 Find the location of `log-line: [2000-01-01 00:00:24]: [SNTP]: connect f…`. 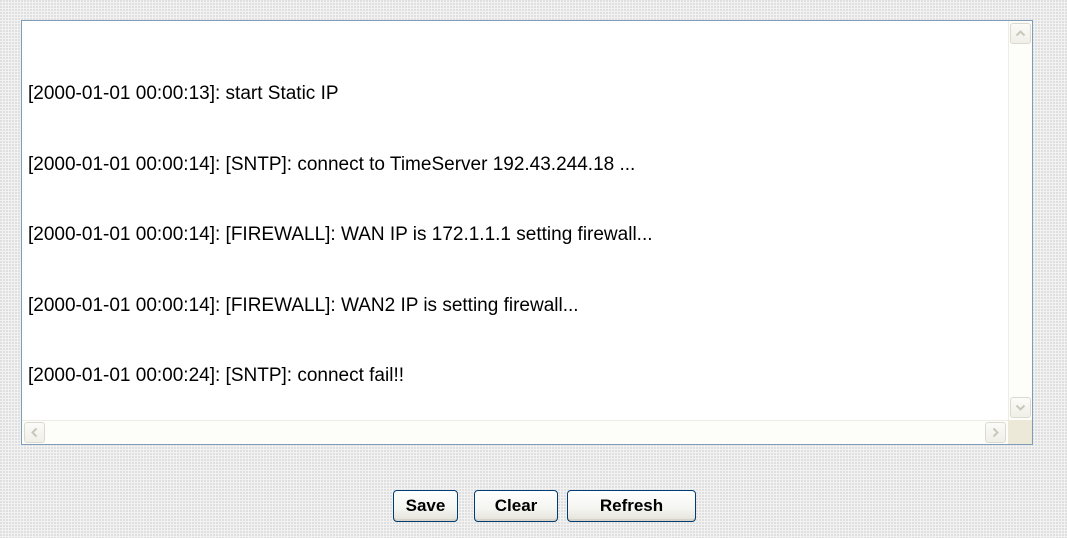

log-line: [2000-01-01 00:00:24]: [SNTP]: connect f… is located at coordinates (216, 375).